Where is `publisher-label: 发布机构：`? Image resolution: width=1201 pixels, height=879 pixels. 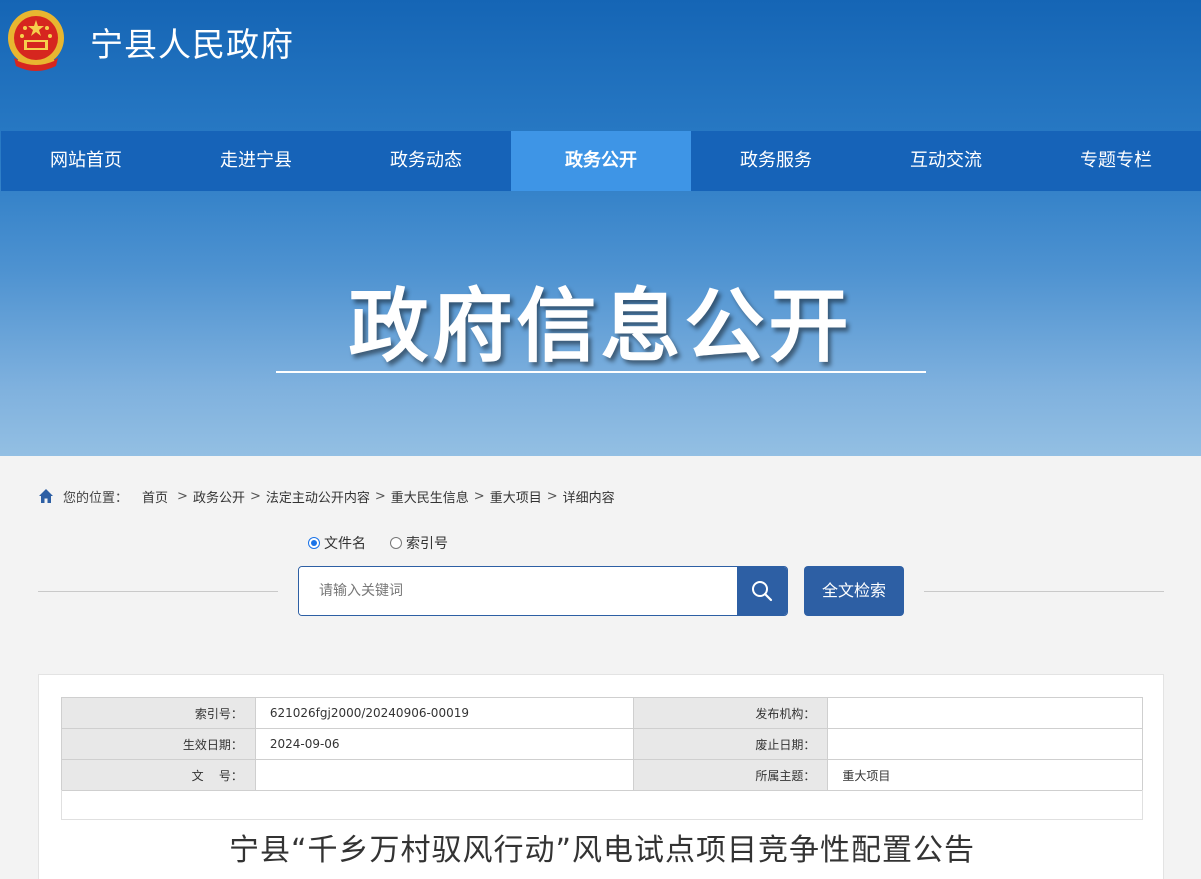
publisher-label: 发布机构： is located at coordinates (730, 713).